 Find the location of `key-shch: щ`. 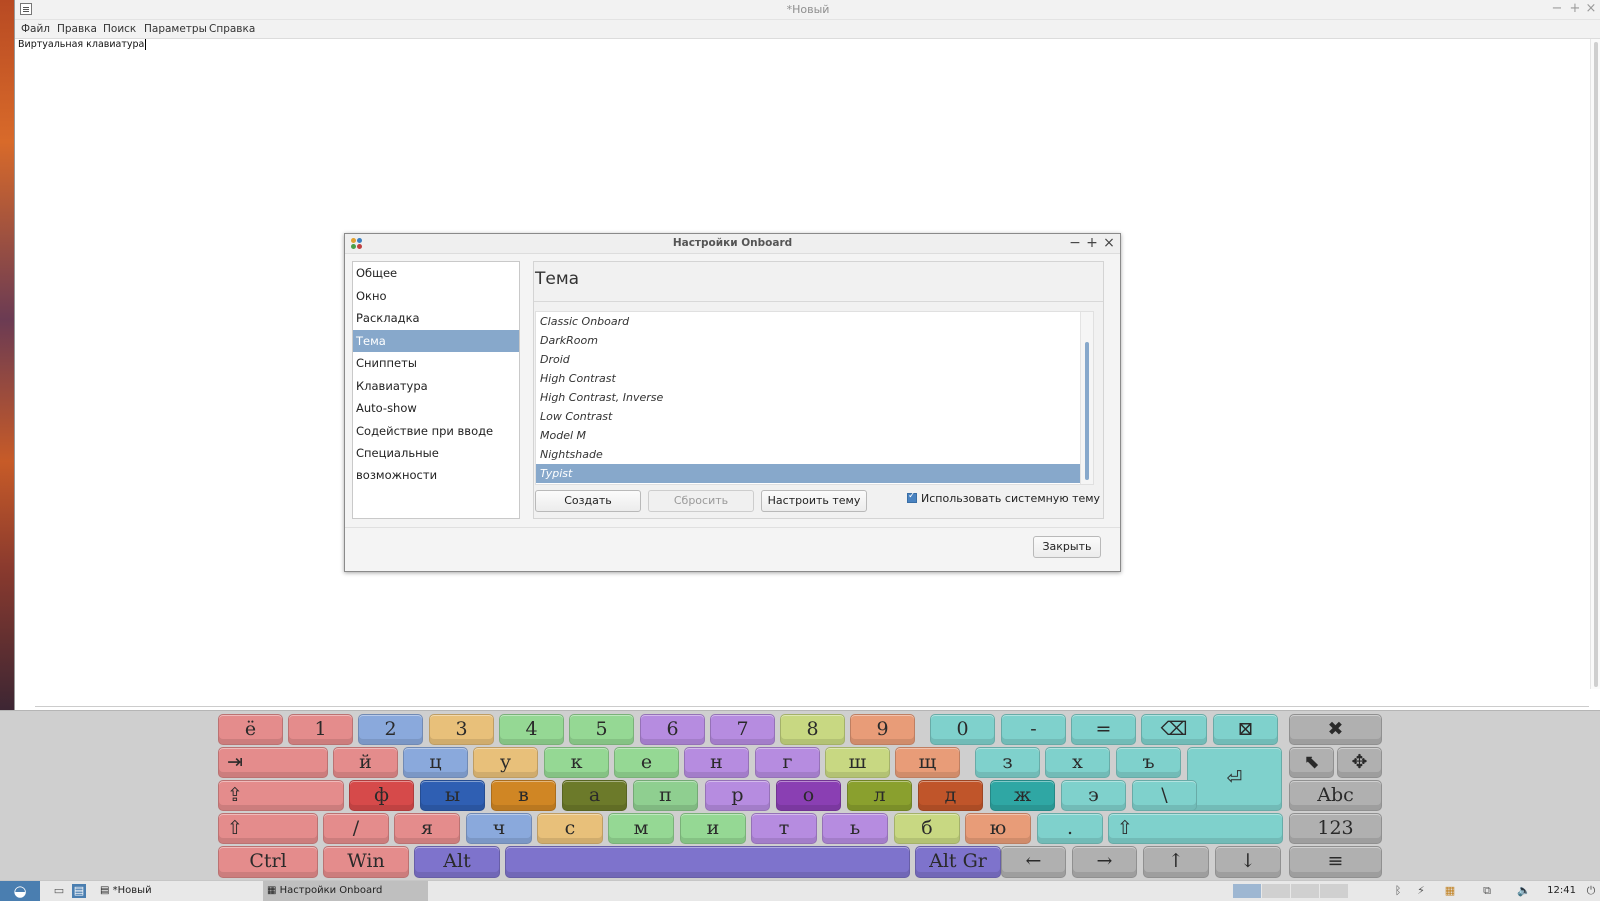

key-shch: щ is located at coordinates (927, 762).